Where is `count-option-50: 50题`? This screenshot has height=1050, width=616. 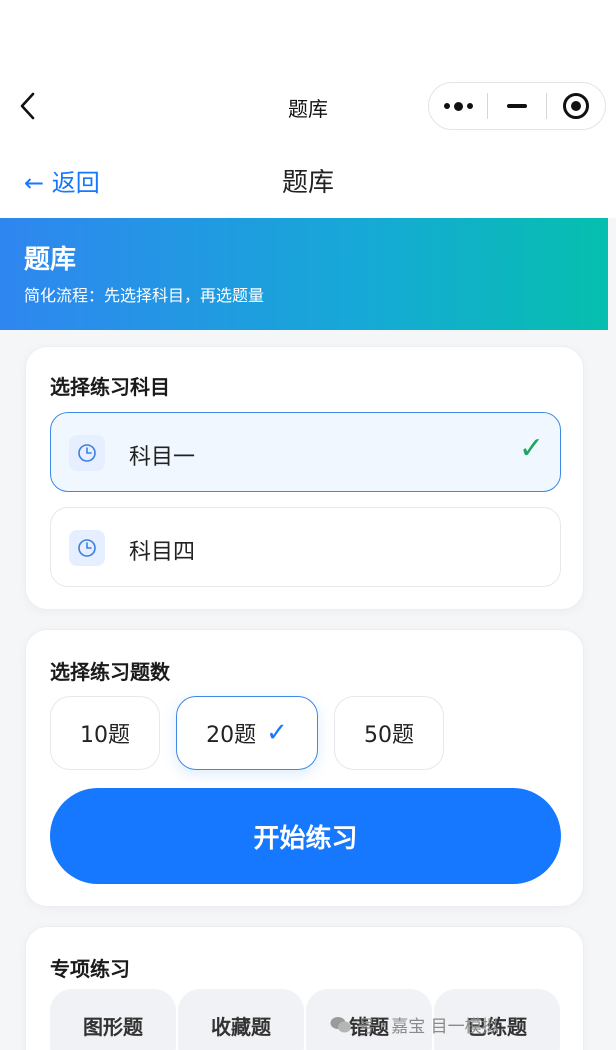
count-option-50: 50题 is located at coordinates (389, 733).